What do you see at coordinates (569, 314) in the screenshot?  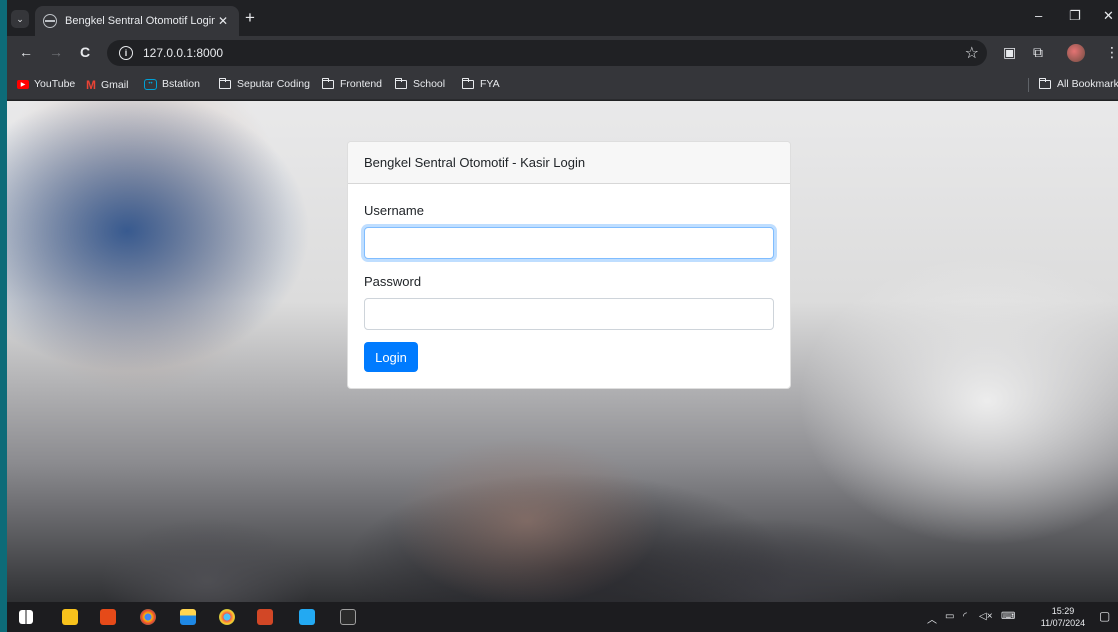 I see `password-input` at bounding box center [569, 314].